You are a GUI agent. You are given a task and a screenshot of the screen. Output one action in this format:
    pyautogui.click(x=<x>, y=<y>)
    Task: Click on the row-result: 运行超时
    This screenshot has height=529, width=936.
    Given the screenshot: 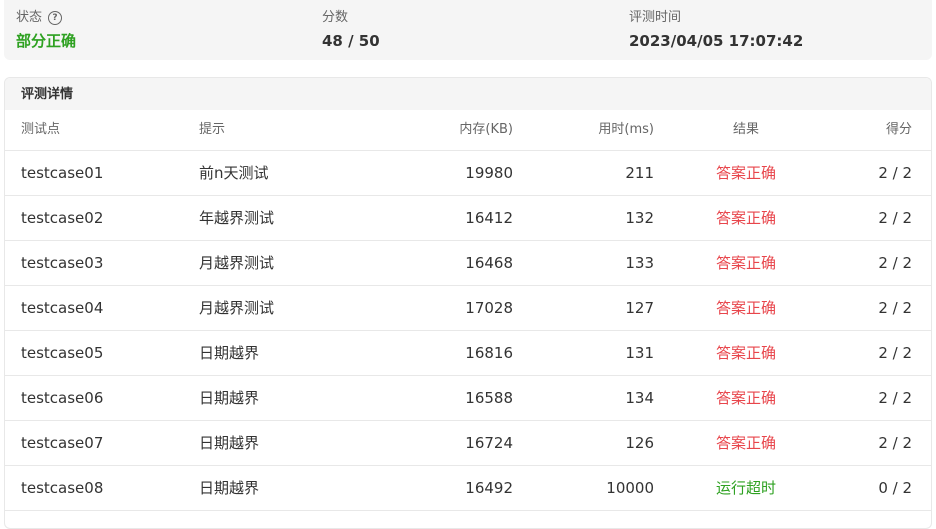 What is the action you would take?
    pyautogui.click(x=746, y=488)
    